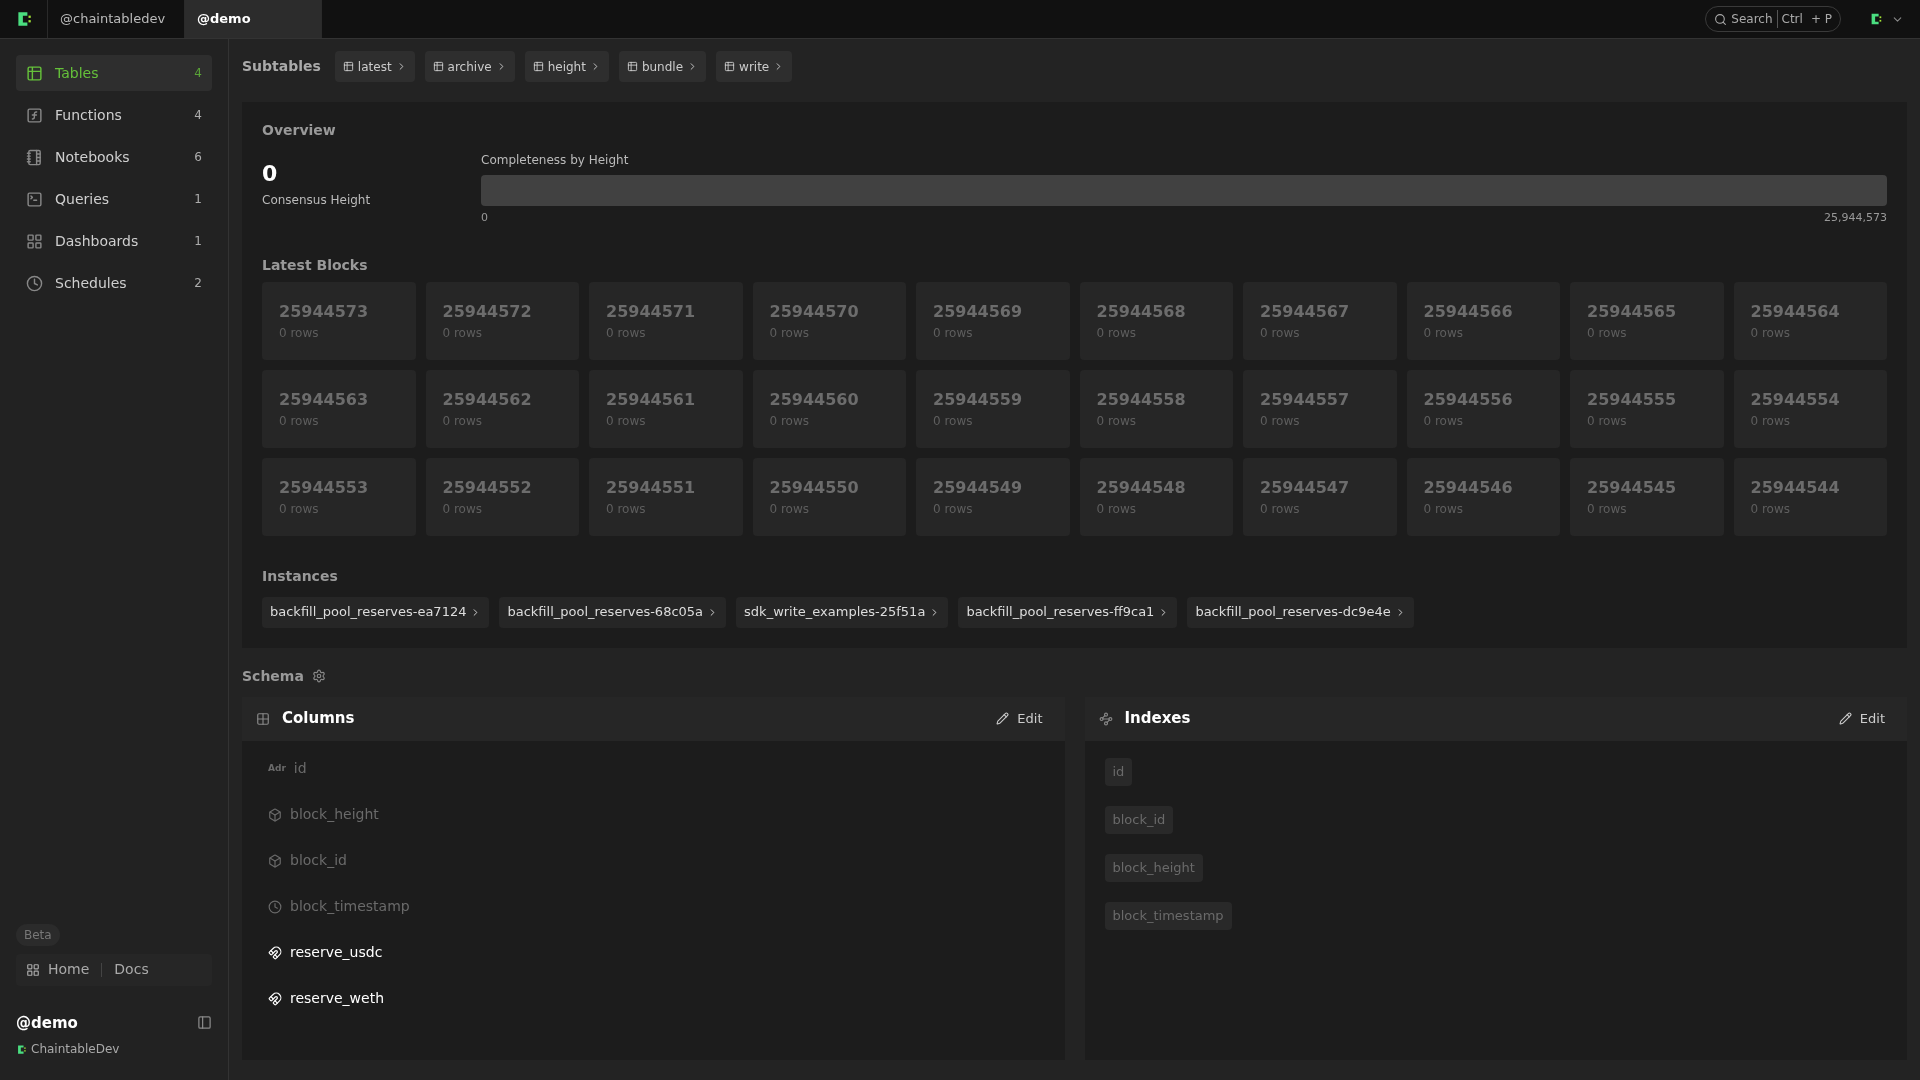 The height and width of the screenshot is (1080, 1920). What do you see at coordinates (666, 496) in the screenshot?
I see `block-card: 25944551 0 rows` at bounding box center [666, 496].